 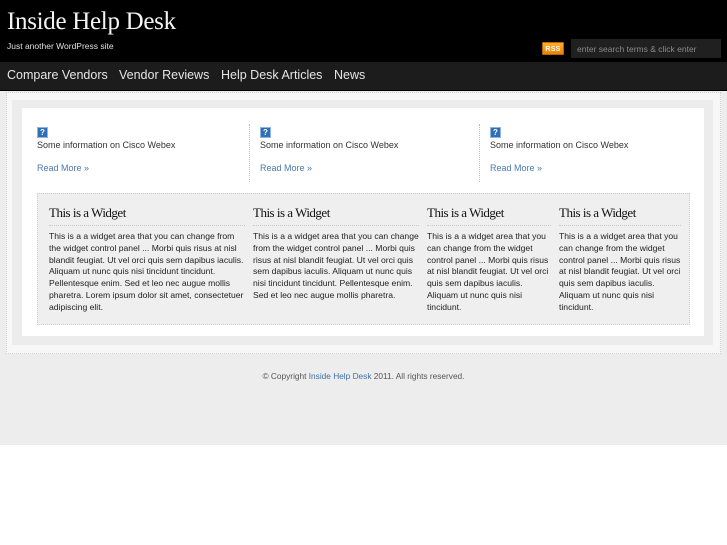 What do you see at coordinates (57, 75) in the screenshot?
I see `nav-item-compare-vendors: Compare Vendors` at bounding box center [57, 75].